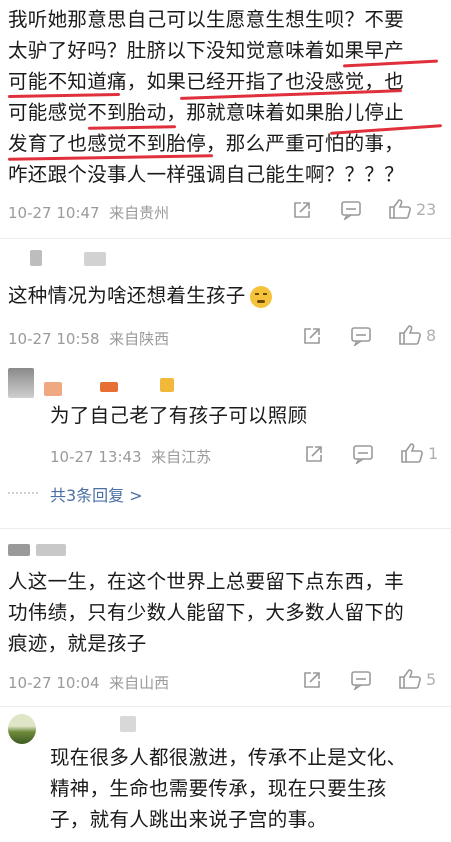  I want to click on like-button: 8, so click(417, 335).